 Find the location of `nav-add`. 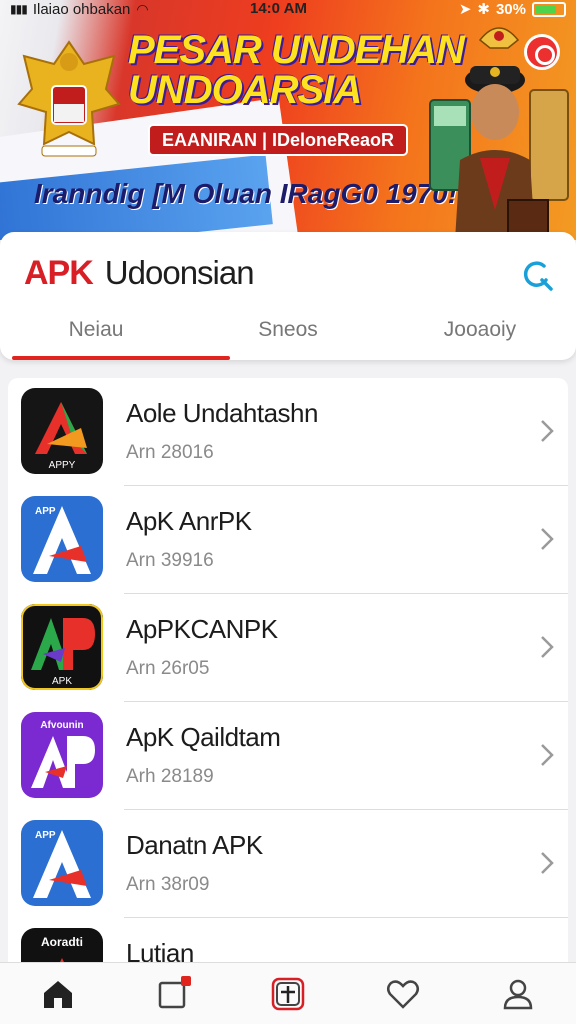

nav-add is located at coordinates (288, 994).